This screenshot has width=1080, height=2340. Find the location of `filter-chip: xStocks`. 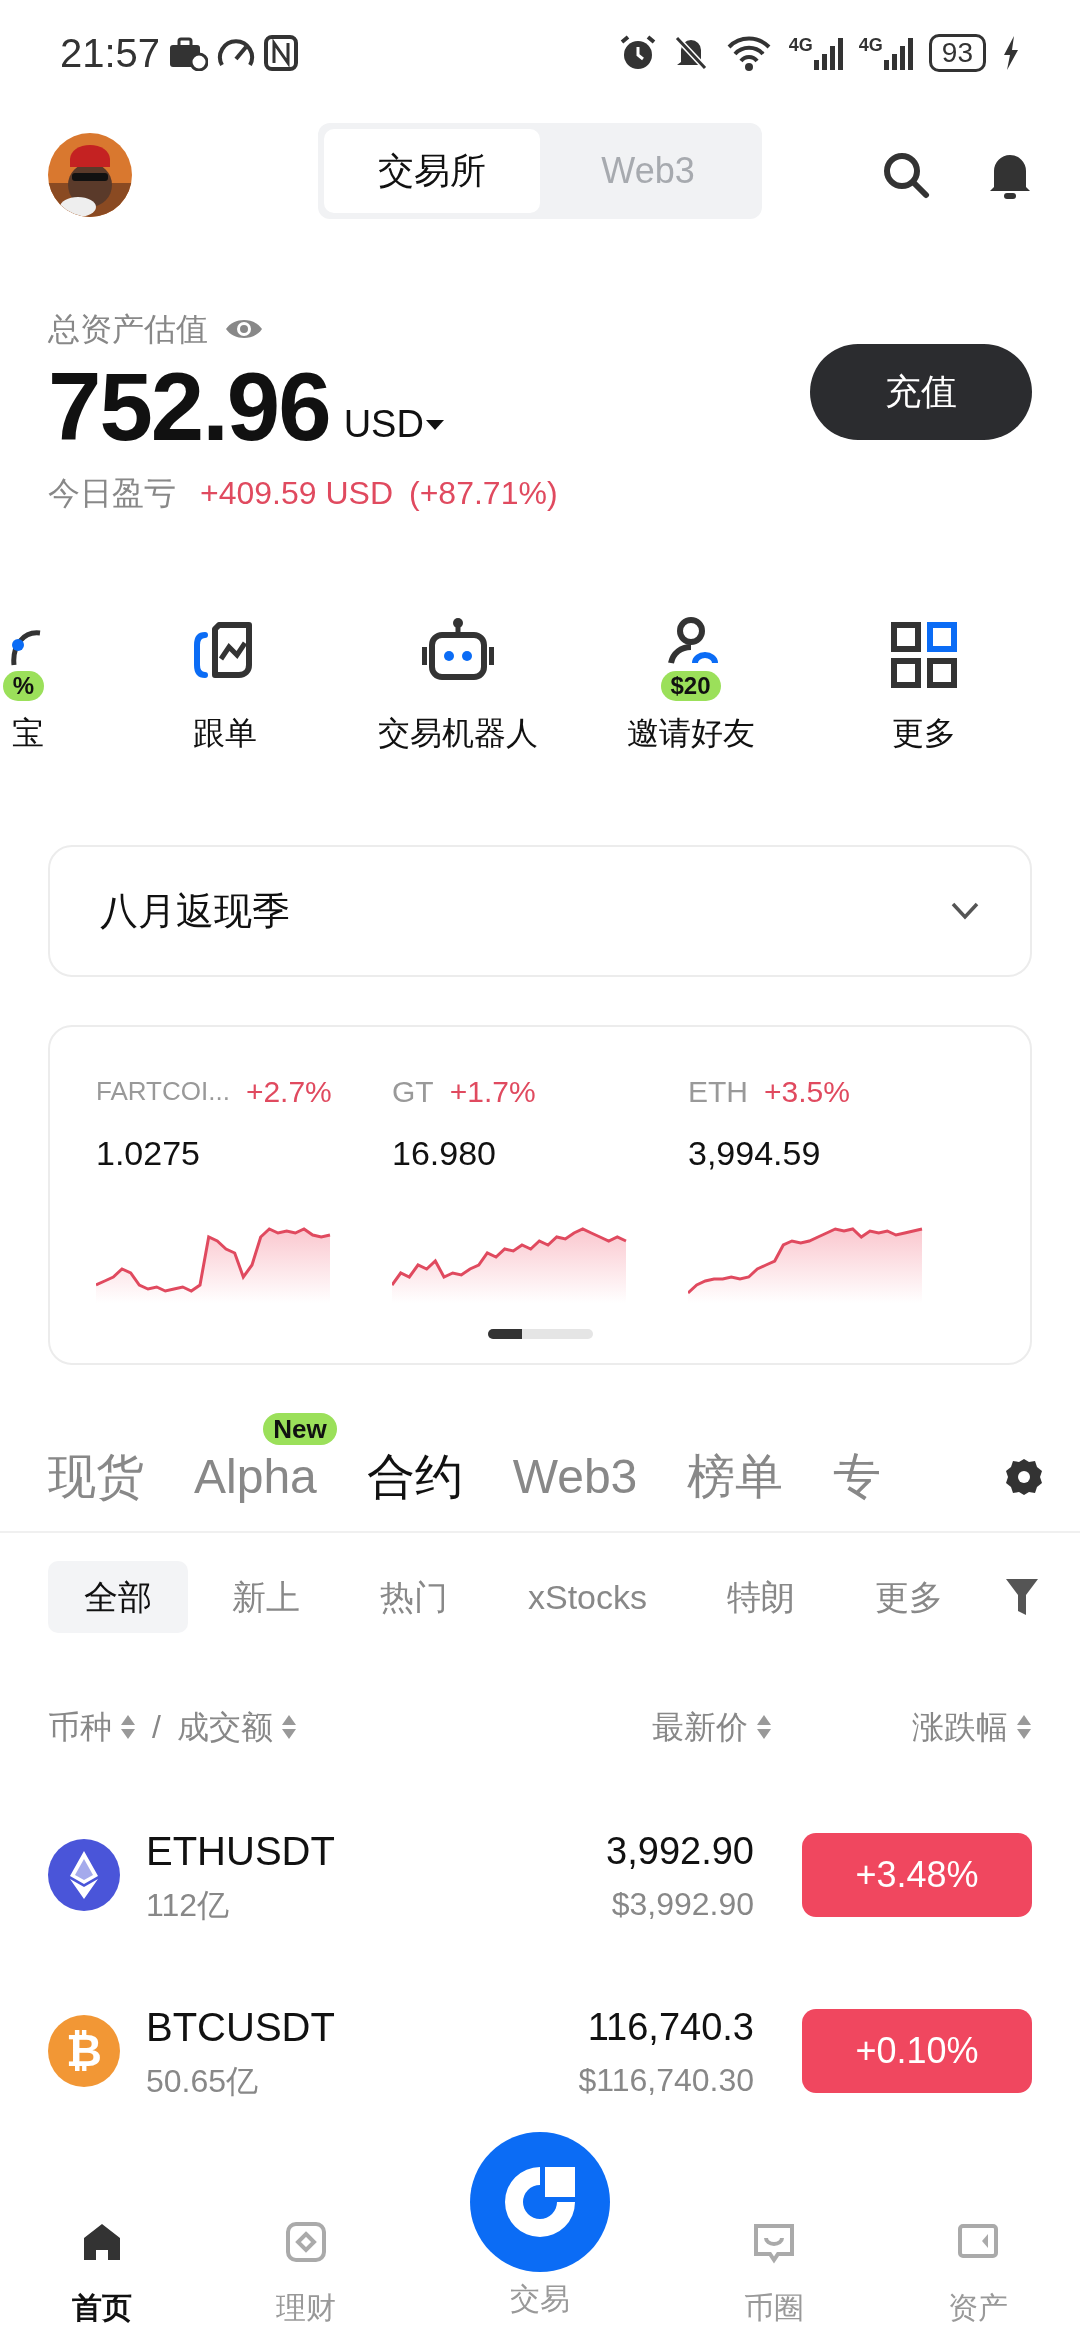

filter-chip: xStocks is located at coordinates (588, 1597).